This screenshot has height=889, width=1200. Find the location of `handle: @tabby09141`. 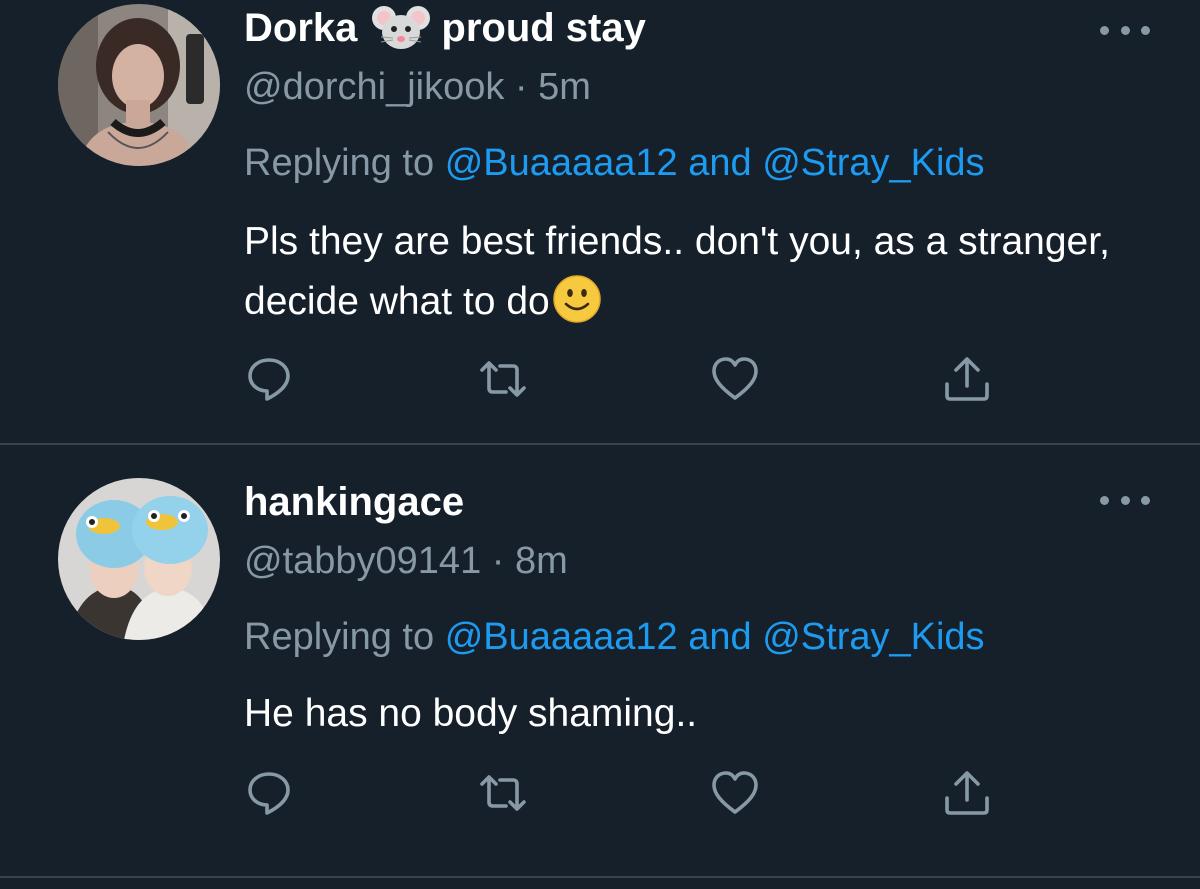

handle: @tabby09141 is located at coordinates (362, 561).